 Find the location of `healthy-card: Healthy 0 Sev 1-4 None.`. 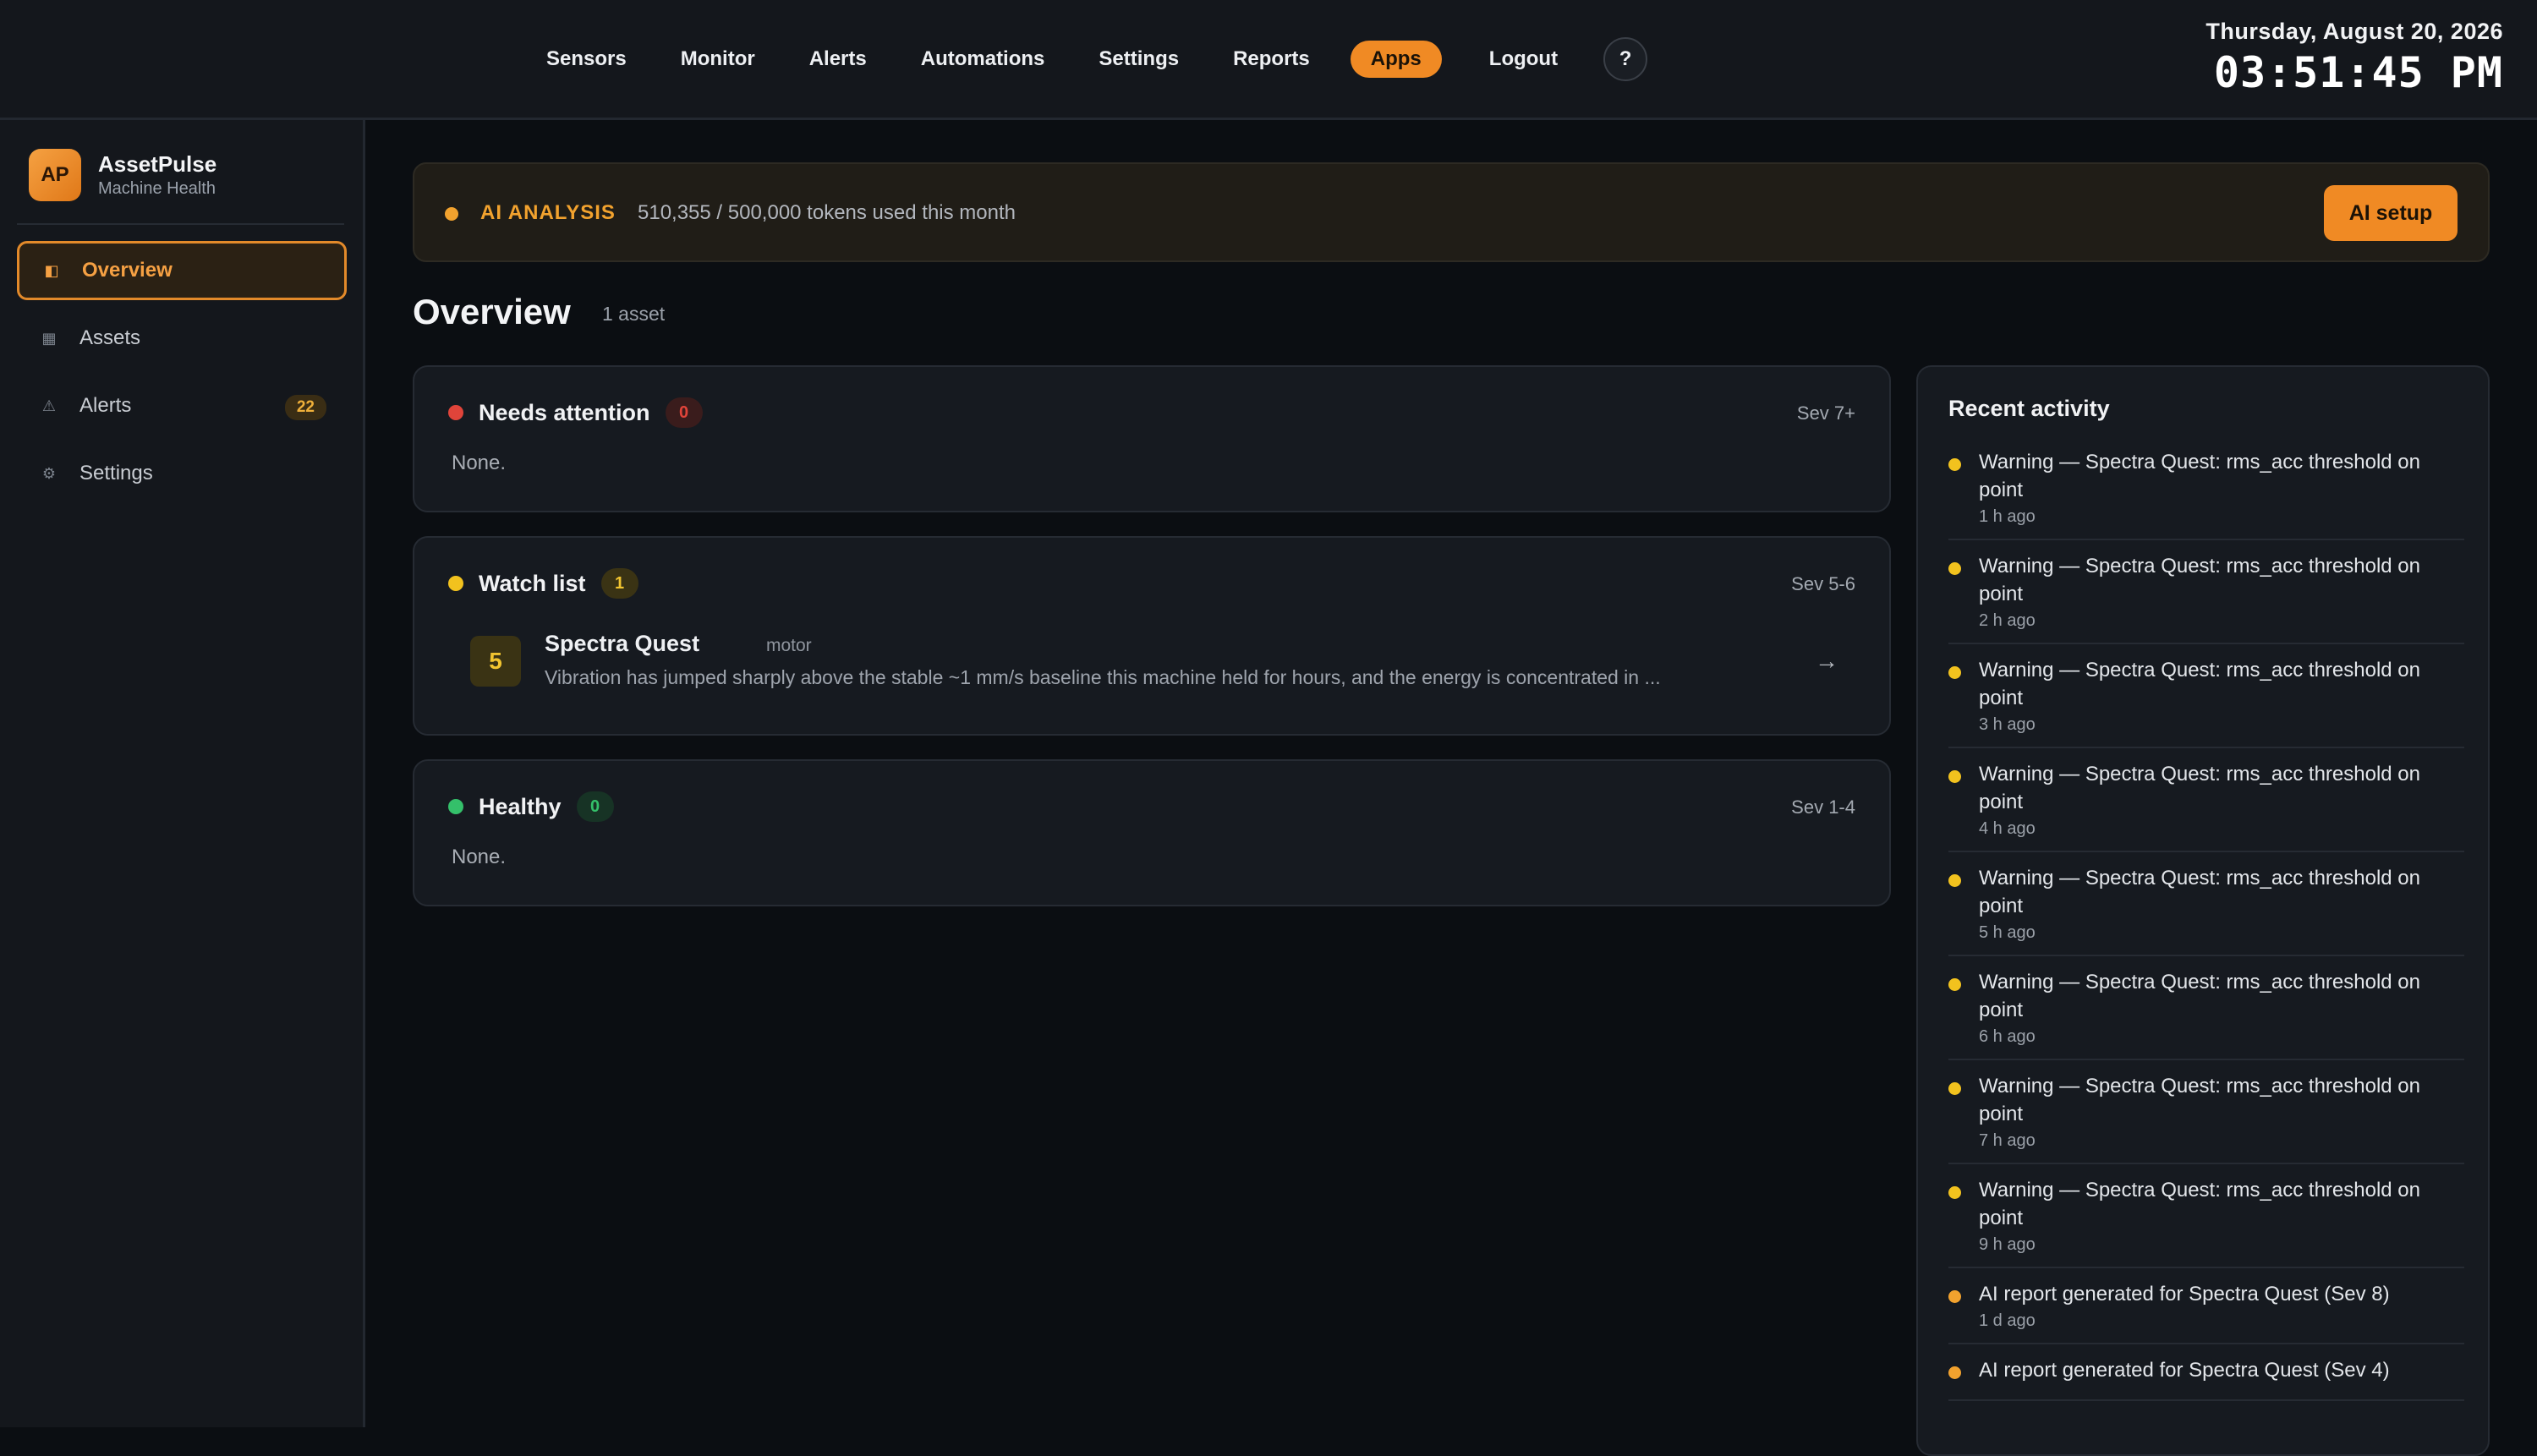

healthy-card: Healthy 0 Sev 1-4 None. is located at coordinates (1152, 833).